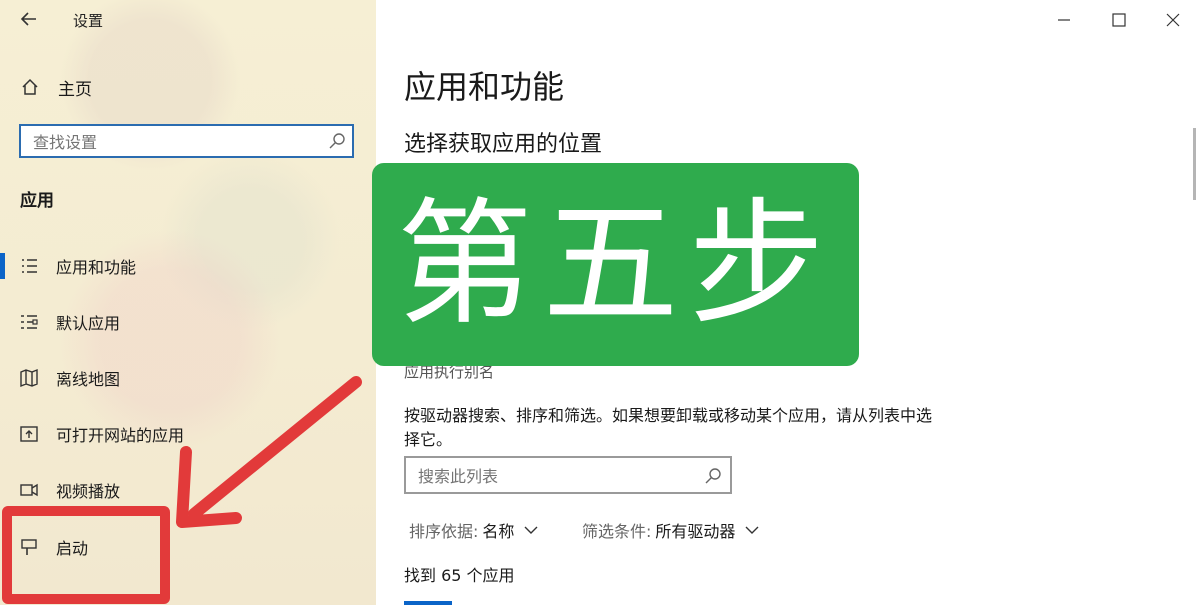 The width and height of the screenshot is (1200, 605). Describe the element at coordinates (86, 555) in the screenshot. I see `highlight-box` at that location.